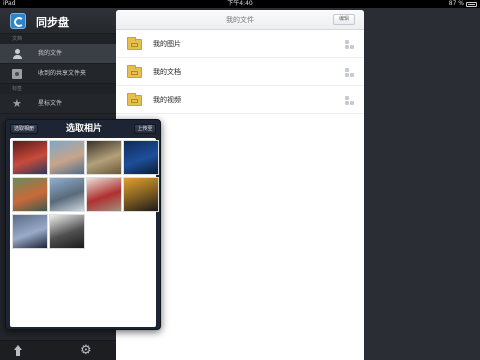 This screenshot has height=360, width=480. I want to click on upload-to-button: 上传至, so click(145, 129).